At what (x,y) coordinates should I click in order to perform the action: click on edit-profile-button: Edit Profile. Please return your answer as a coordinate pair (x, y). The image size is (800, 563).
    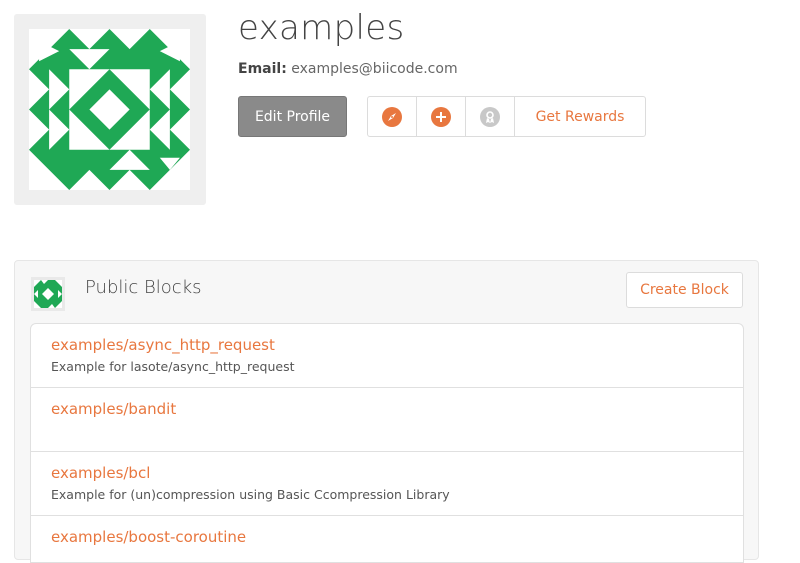
    Looking at the image, I should click on (292, 116).